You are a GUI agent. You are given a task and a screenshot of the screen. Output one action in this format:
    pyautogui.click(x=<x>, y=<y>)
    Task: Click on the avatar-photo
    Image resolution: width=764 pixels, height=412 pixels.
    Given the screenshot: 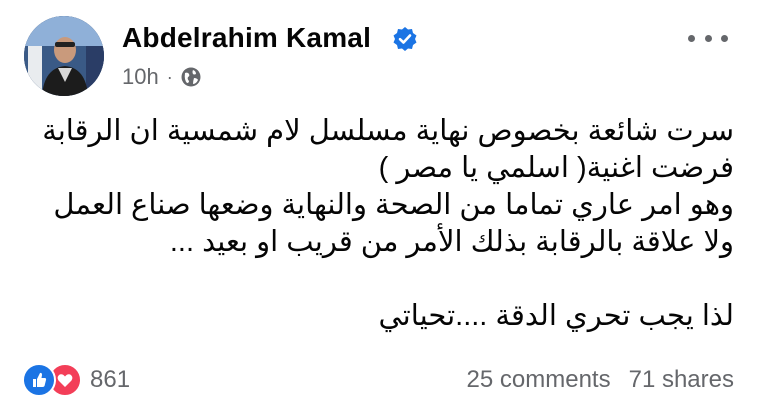 What is the action you would take?
    pyautogui.click(x=64, y=56)
    